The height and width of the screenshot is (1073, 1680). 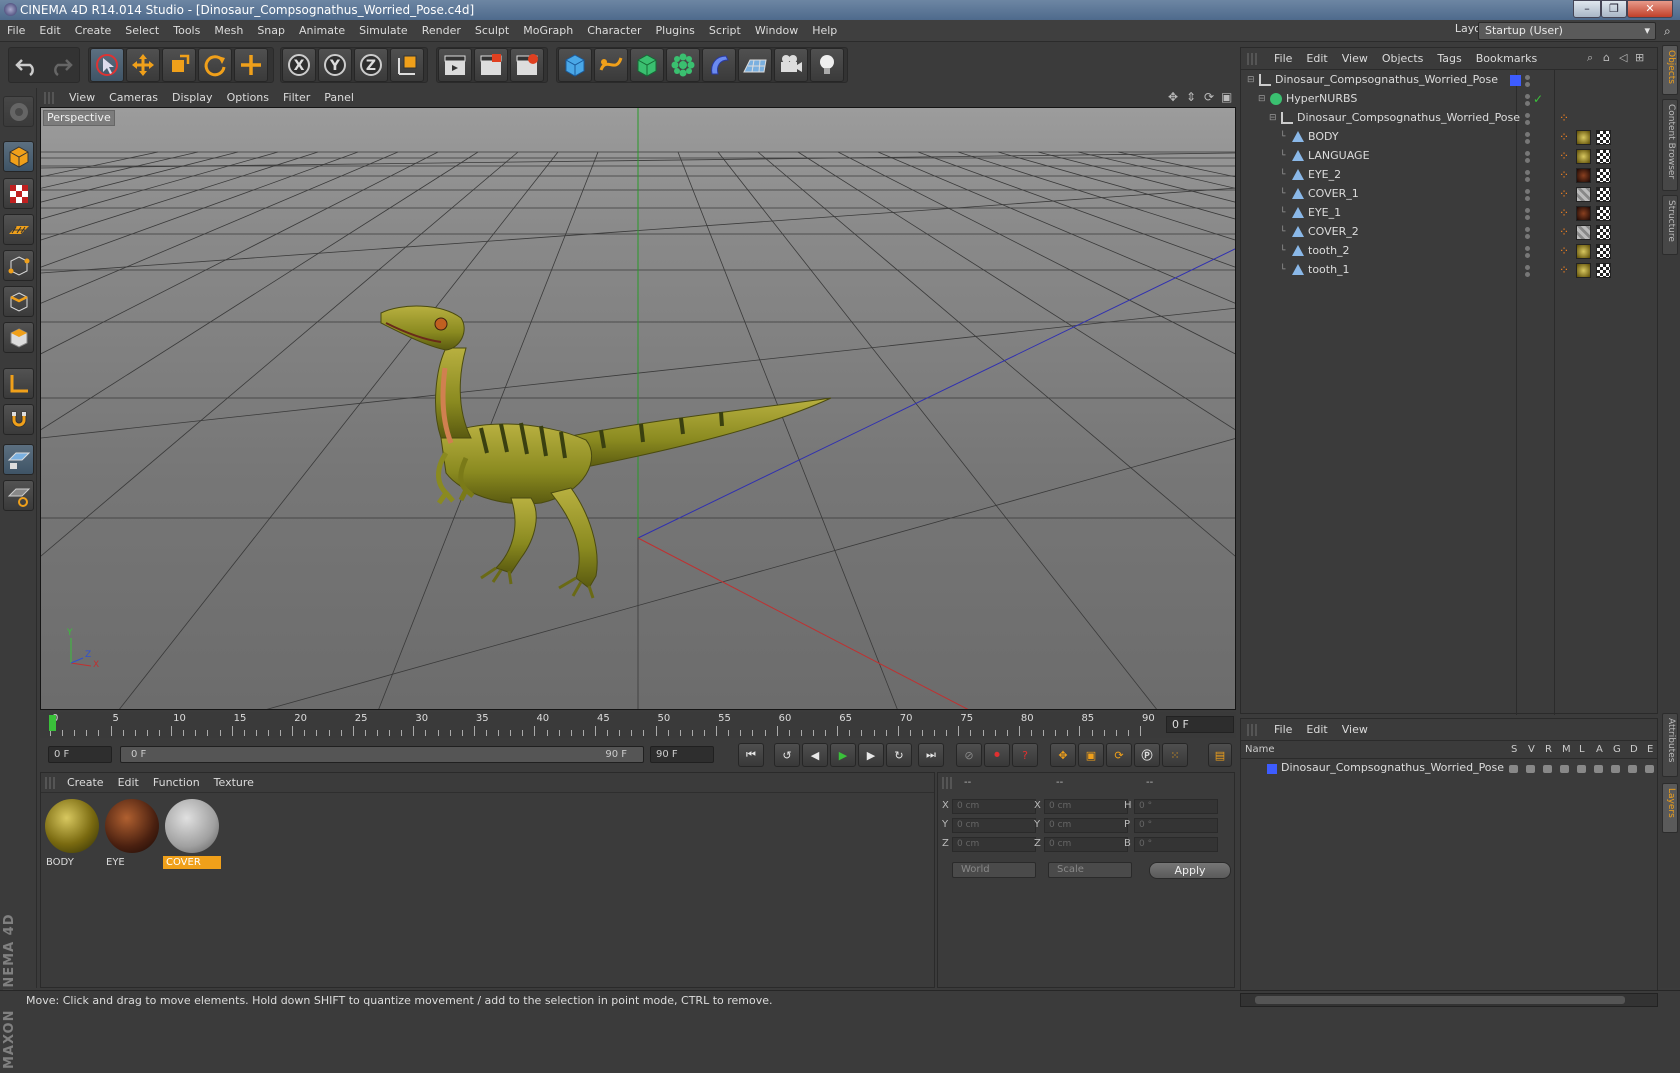 I want to click on menu-tools: Tools, so click(x=186, y=31).